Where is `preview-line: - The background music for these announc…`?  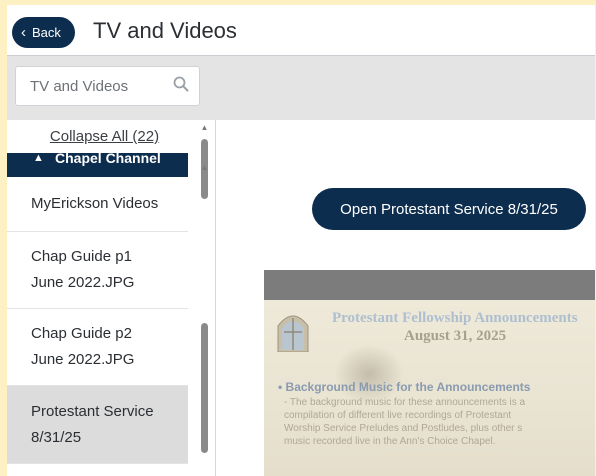
preview-line: - The background music for these announc… is located at coordinates (405, 402).